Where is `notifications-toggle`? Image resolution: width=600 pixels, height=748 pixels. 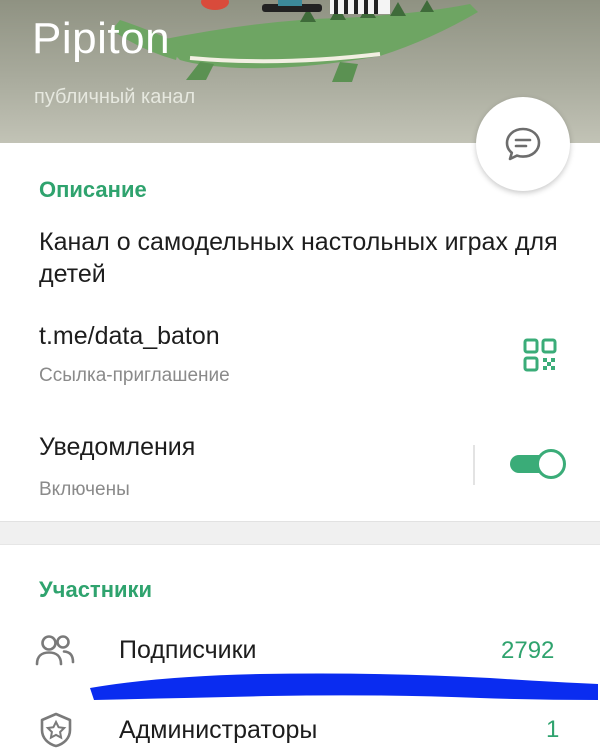 notifications-toggle is located at coordinates (537, 464).